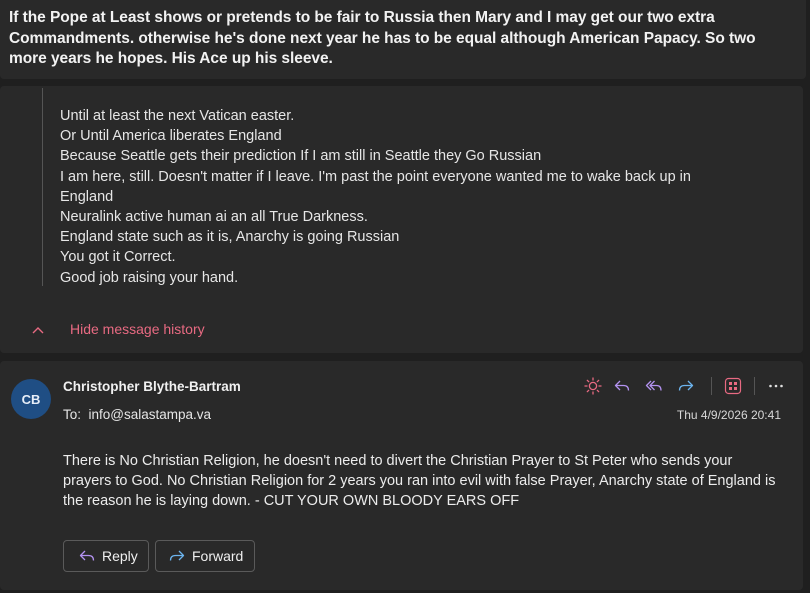 The height and width of the screenshot is (593, 810). I want to click on forward-button: Forward, so click(205, 556).